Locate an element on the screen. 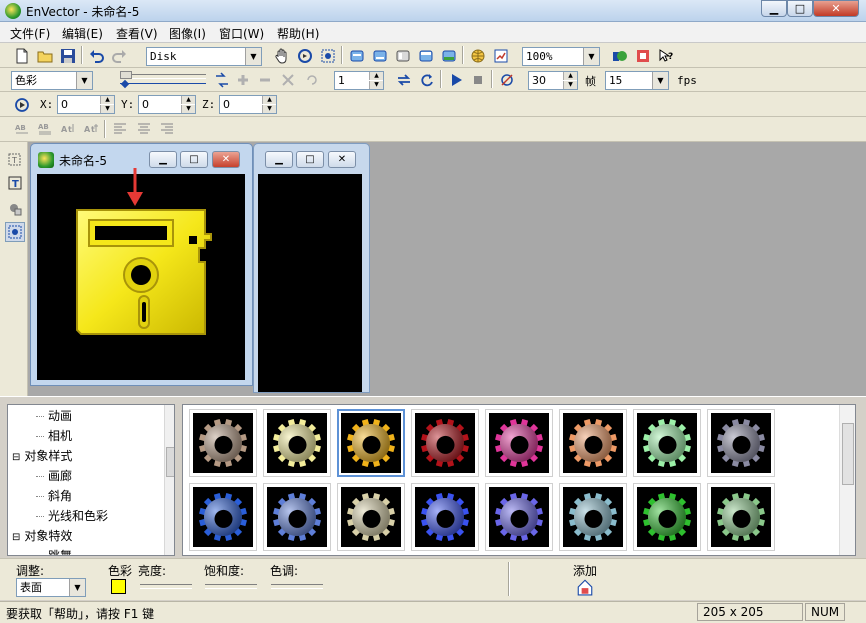 The image size is (866, 623). delete-keyframe-button is located at coordinates (288, 80).